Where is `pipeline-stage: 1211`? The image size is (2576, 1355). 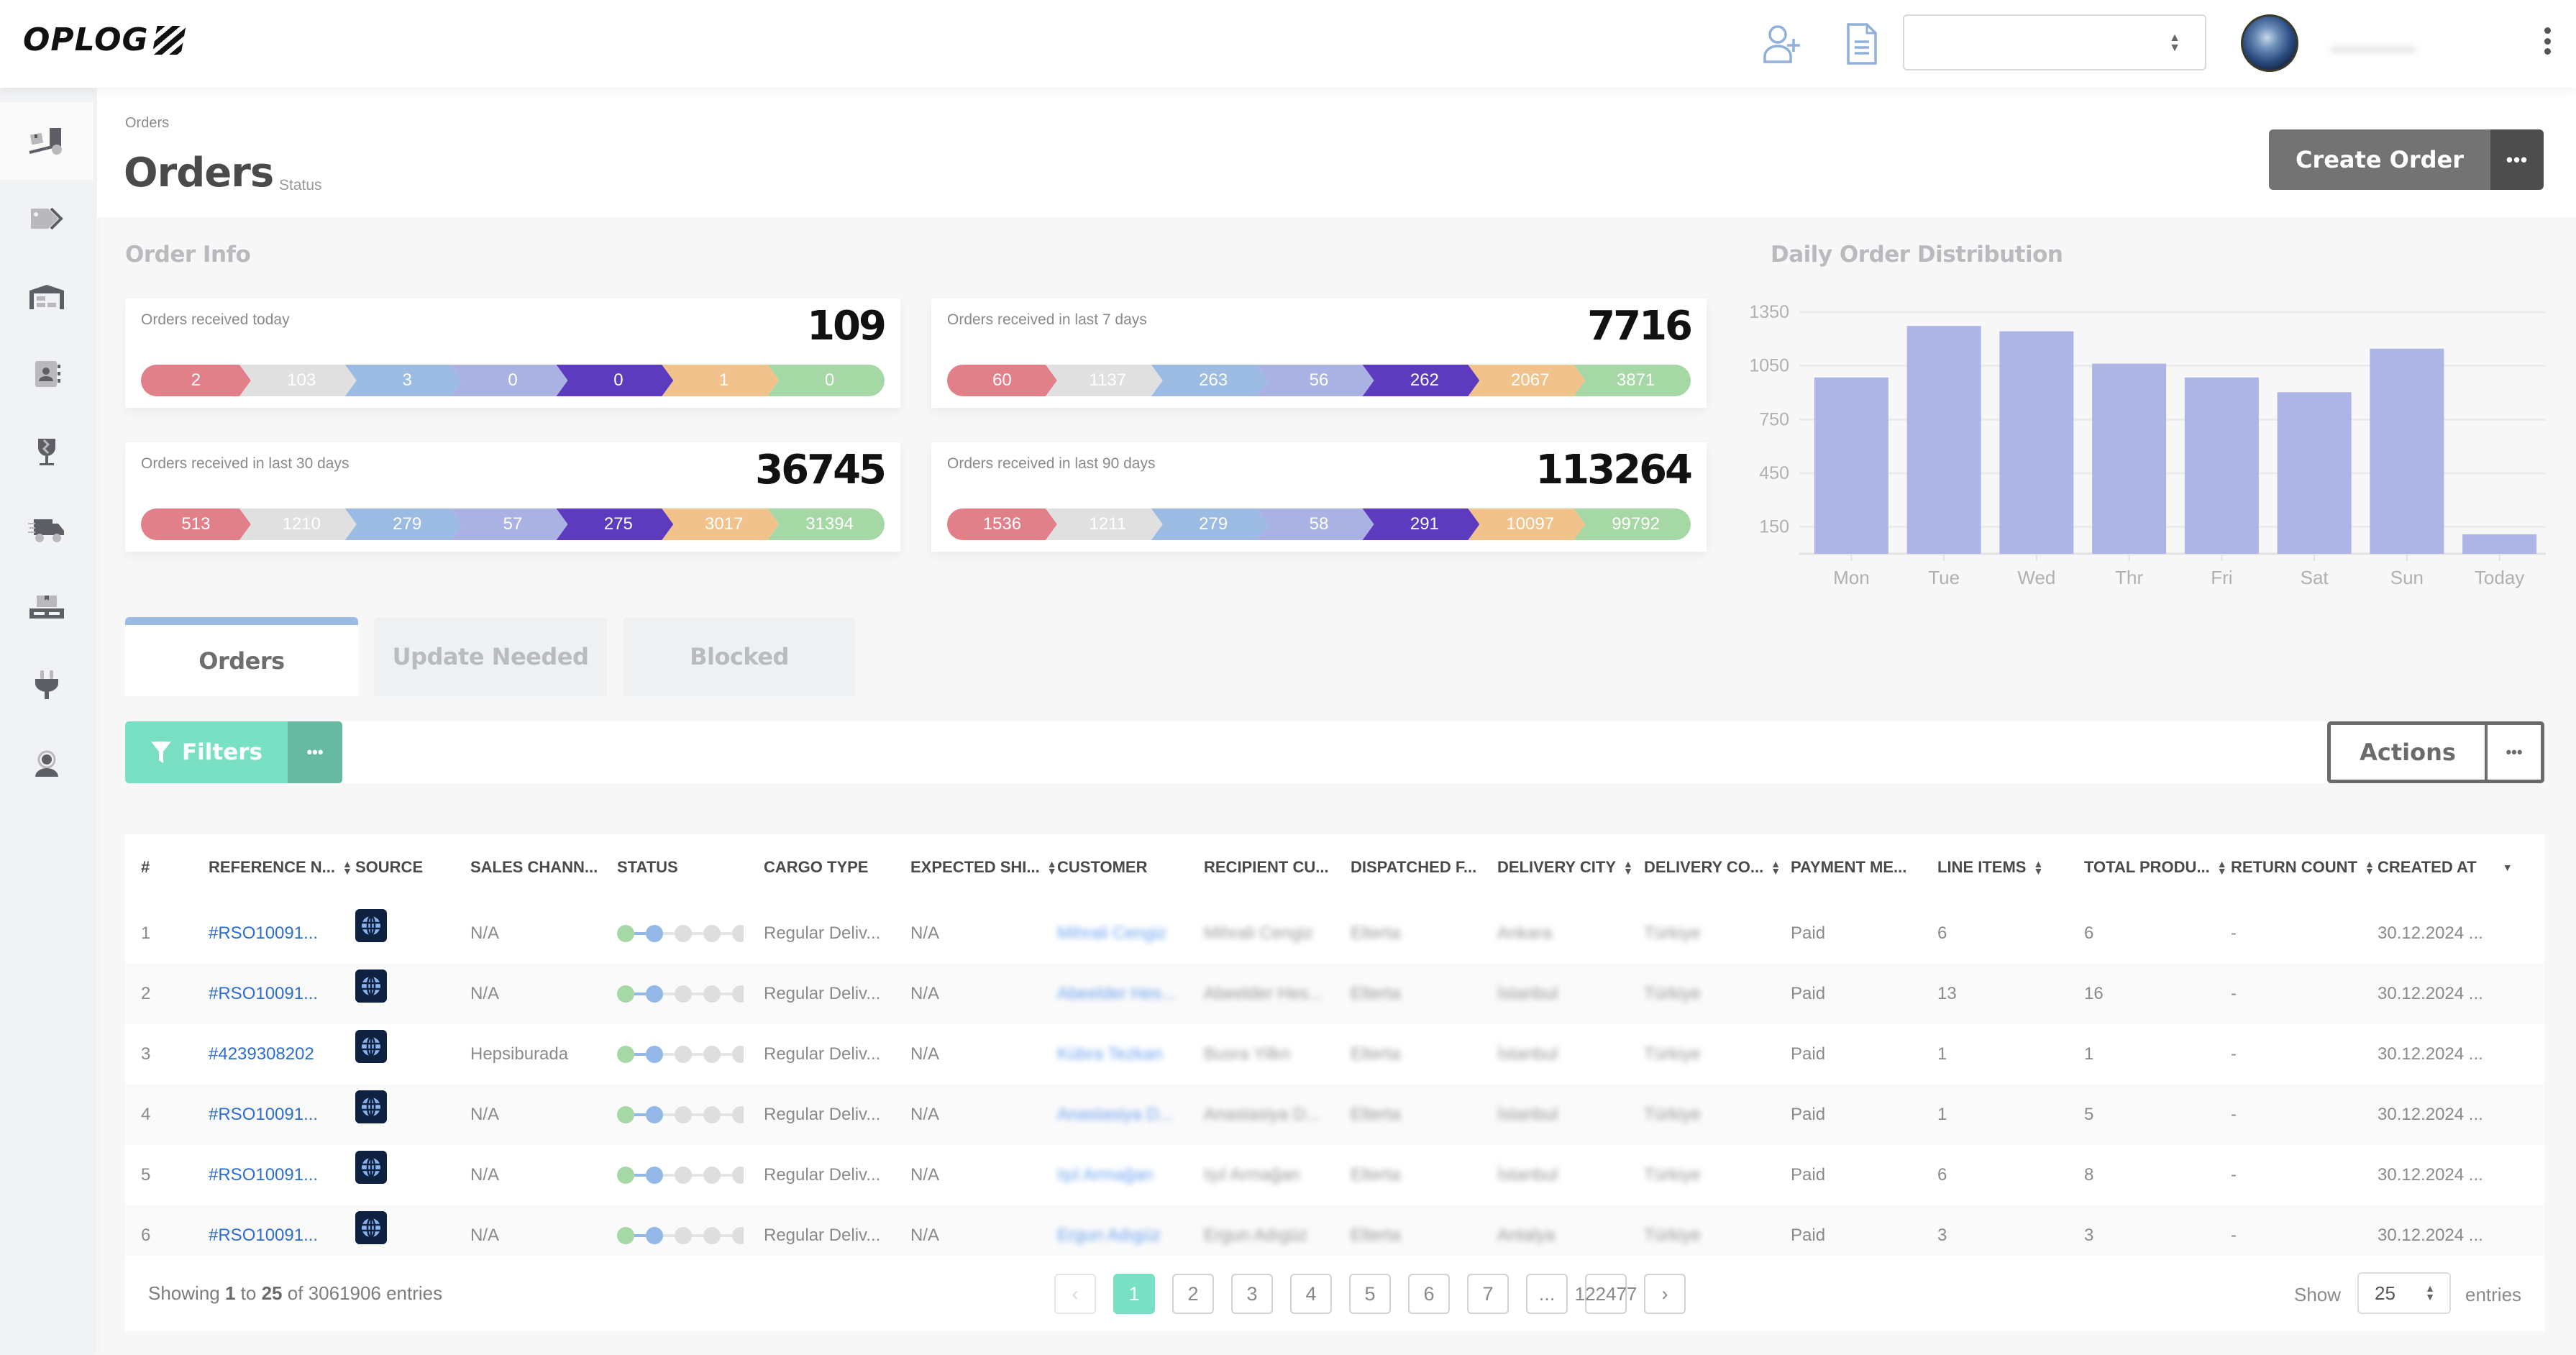
pipeline-stage: 1211 is located at coordinates (1104, 524).